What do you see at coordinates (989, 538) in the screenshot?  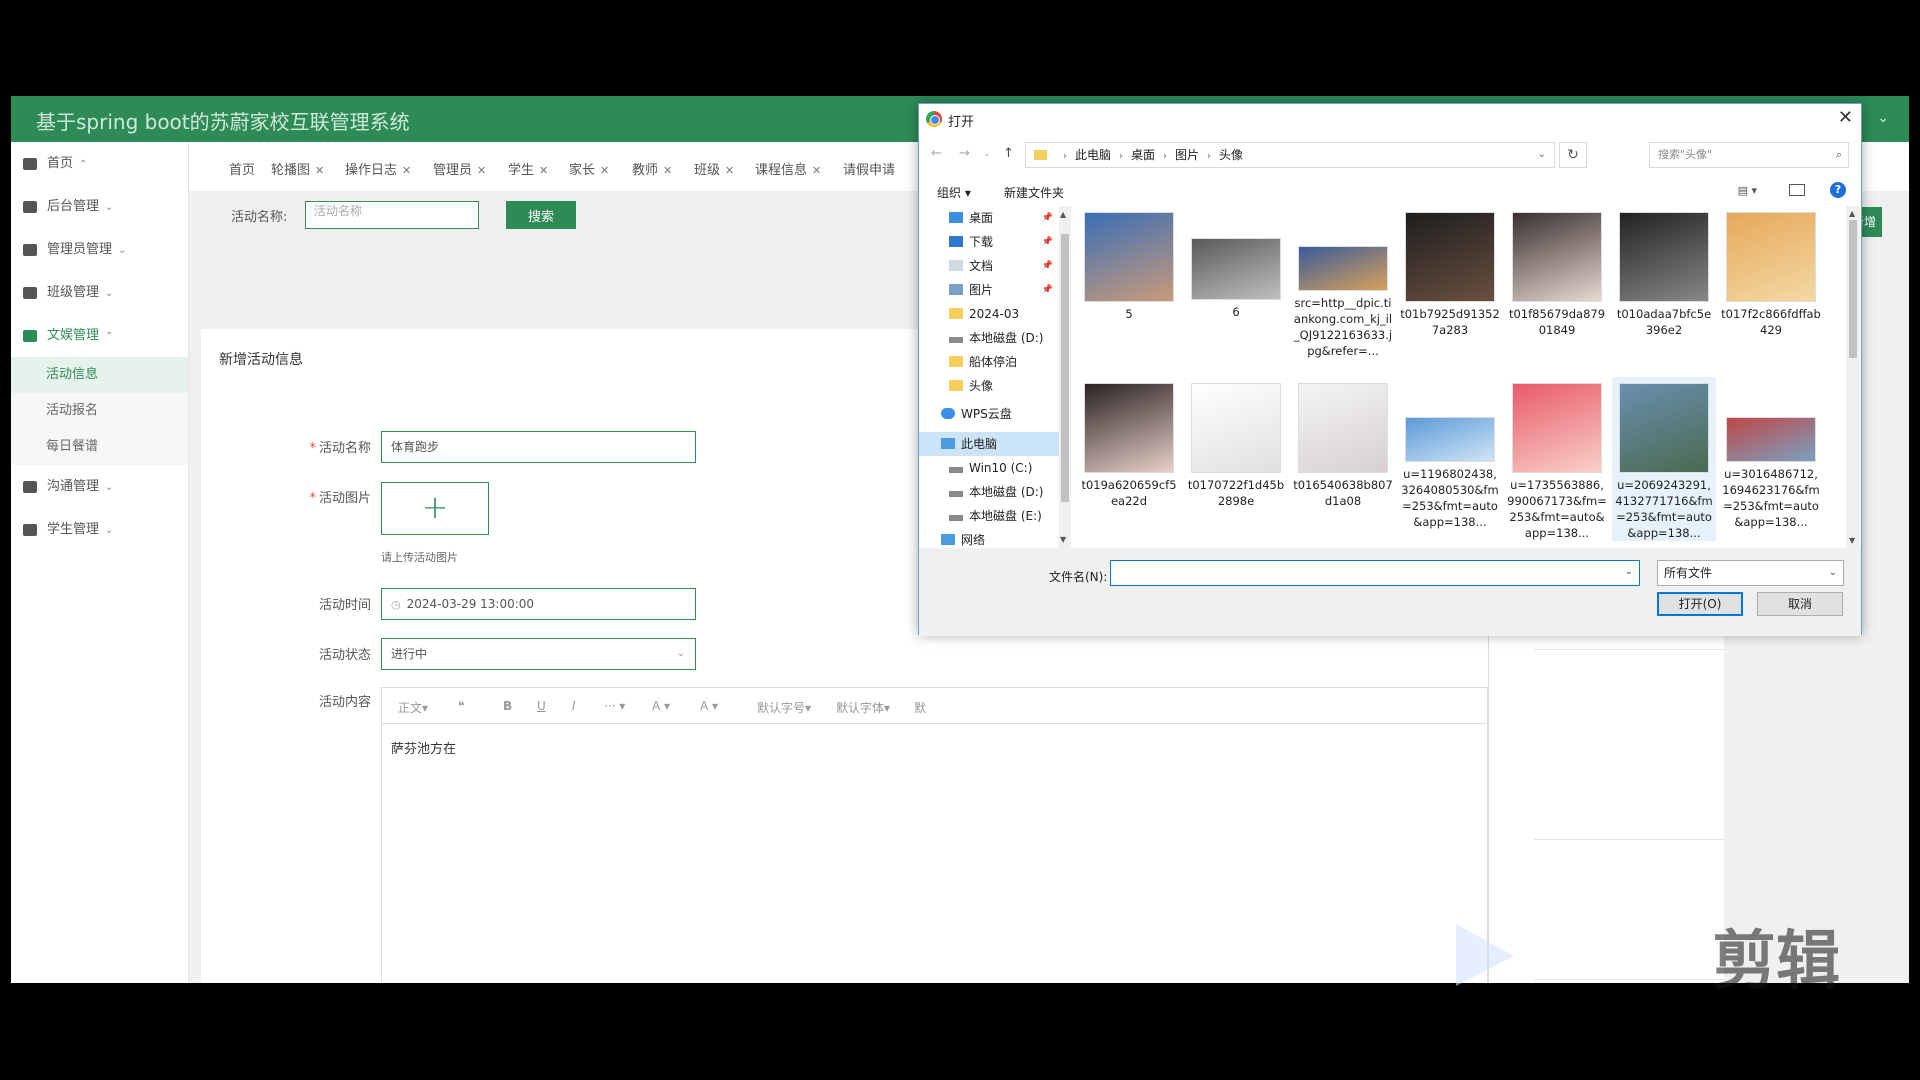 I see `tree-item-network: 网络` at bounding box center [989, 538].